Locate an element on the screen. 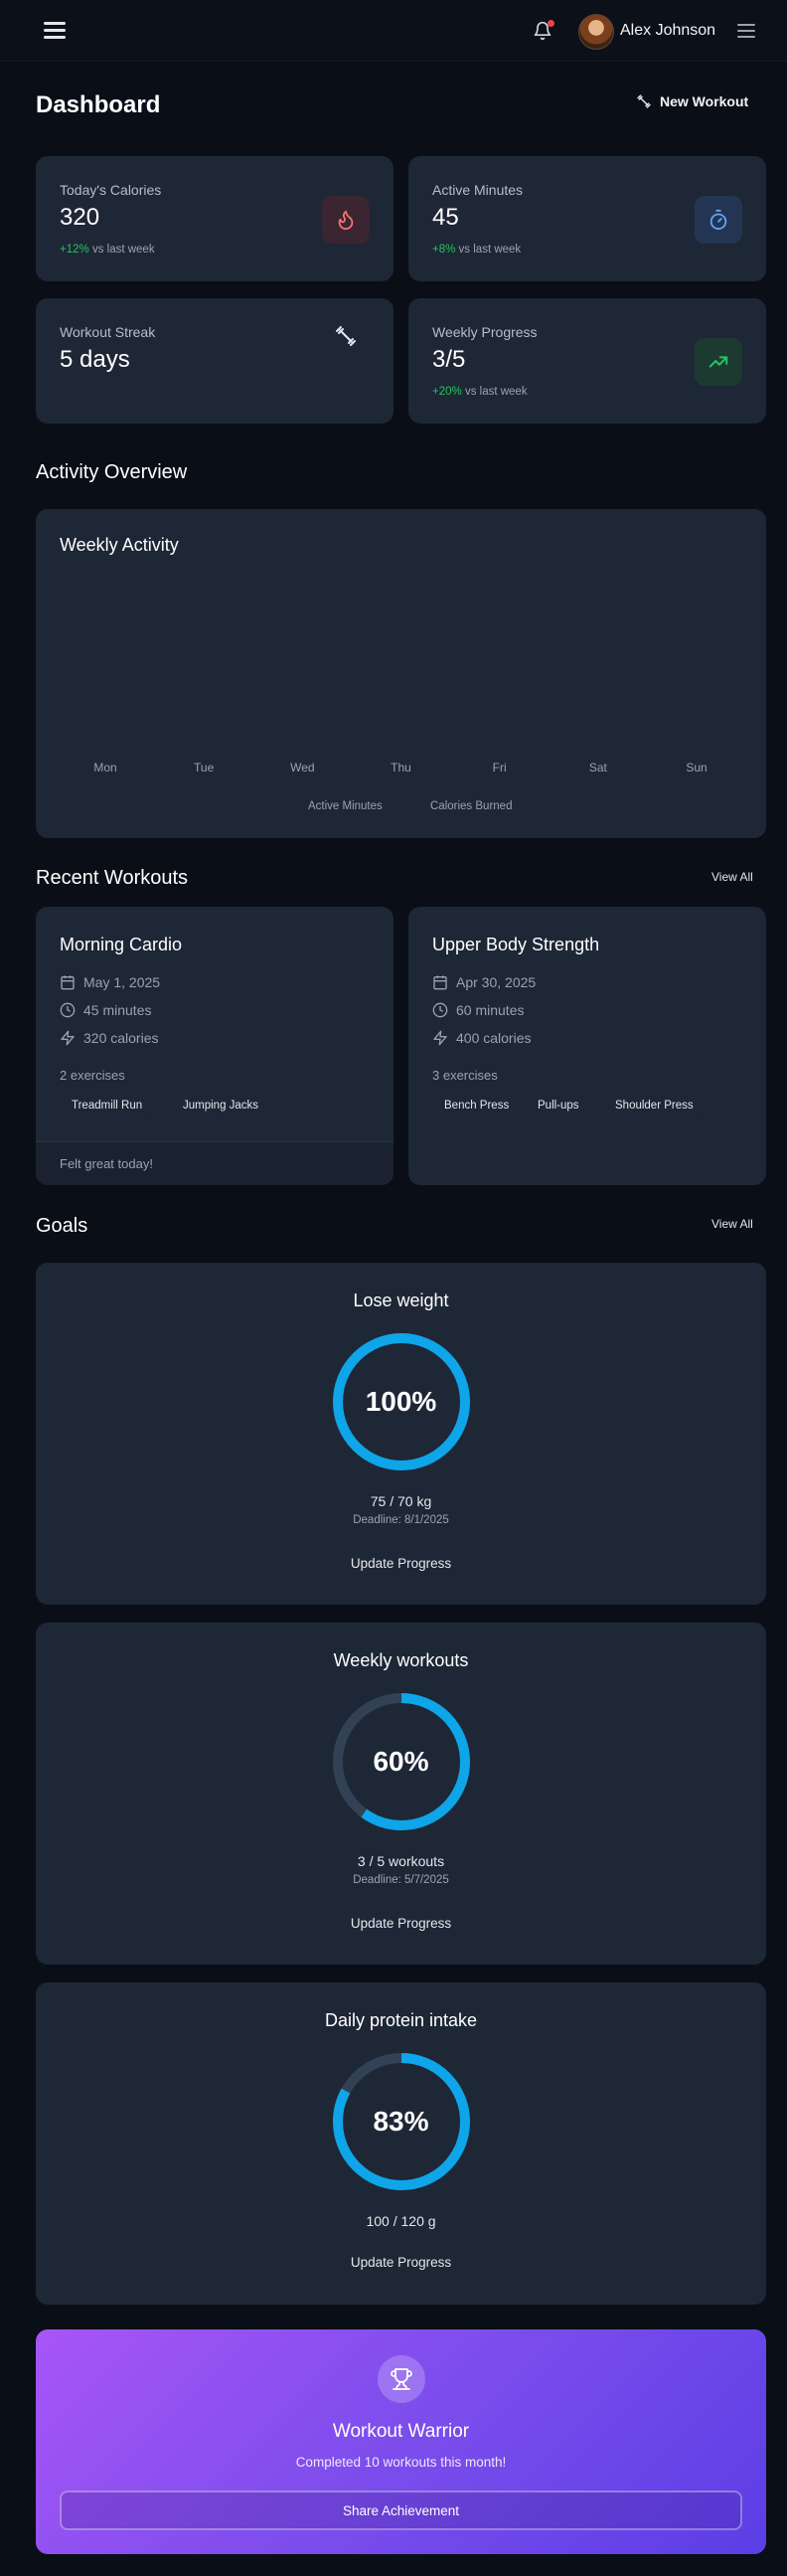  stat-change: +12% vs last week is located at coordinates (107, 250).